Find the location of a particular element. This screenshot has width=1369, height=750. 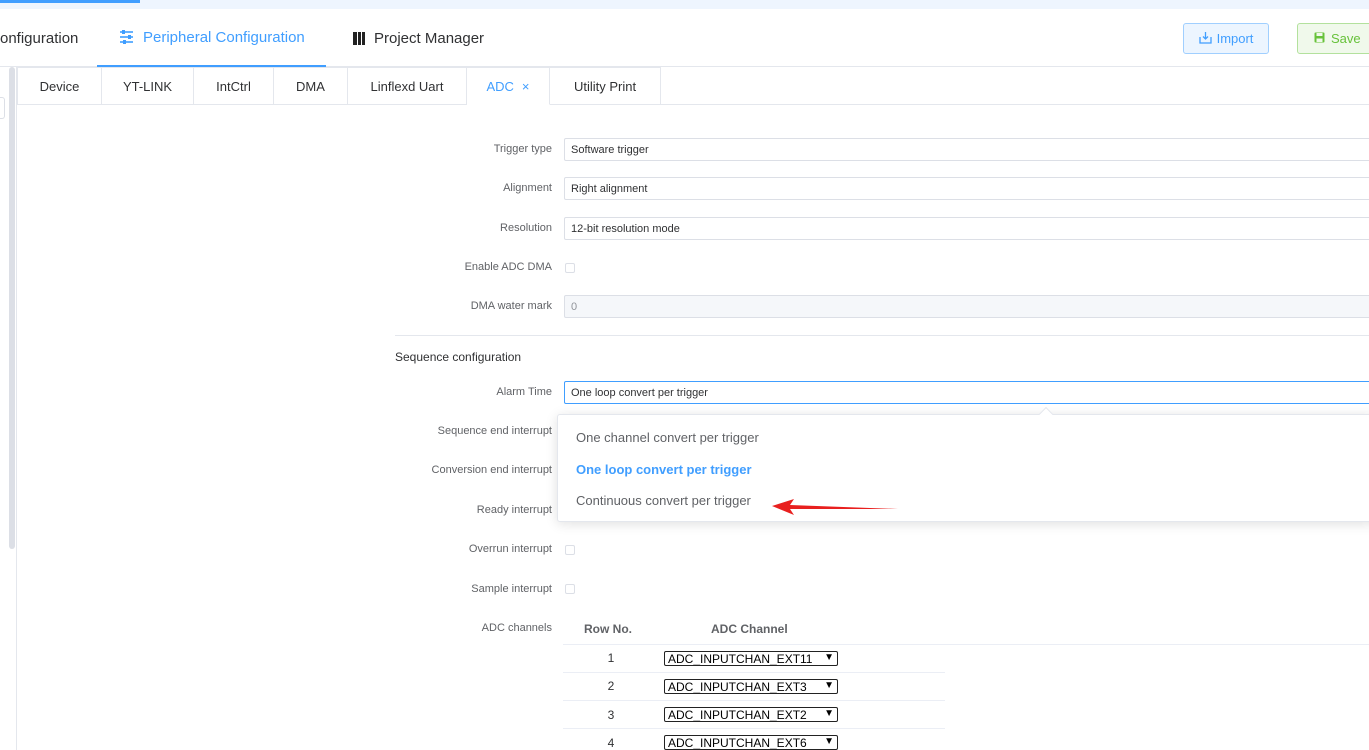

dropdown-option-selected: One loop convert per trigger is located at coordinates (664, 469).